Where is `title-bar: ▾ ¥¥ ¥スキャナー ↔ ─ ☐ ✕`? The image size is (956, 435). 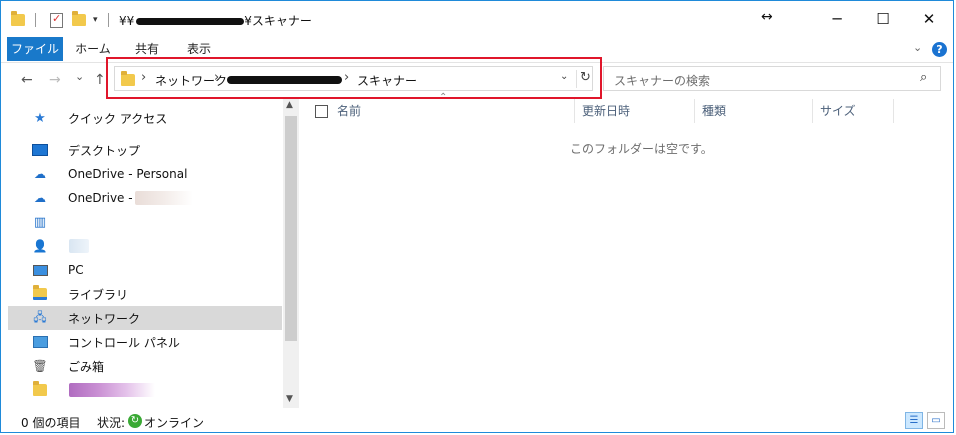 title-bar: ▾ ¥¥ ¥スキャナー ↔ ─ ☐ ✕ is located at coordinates (477, 19).